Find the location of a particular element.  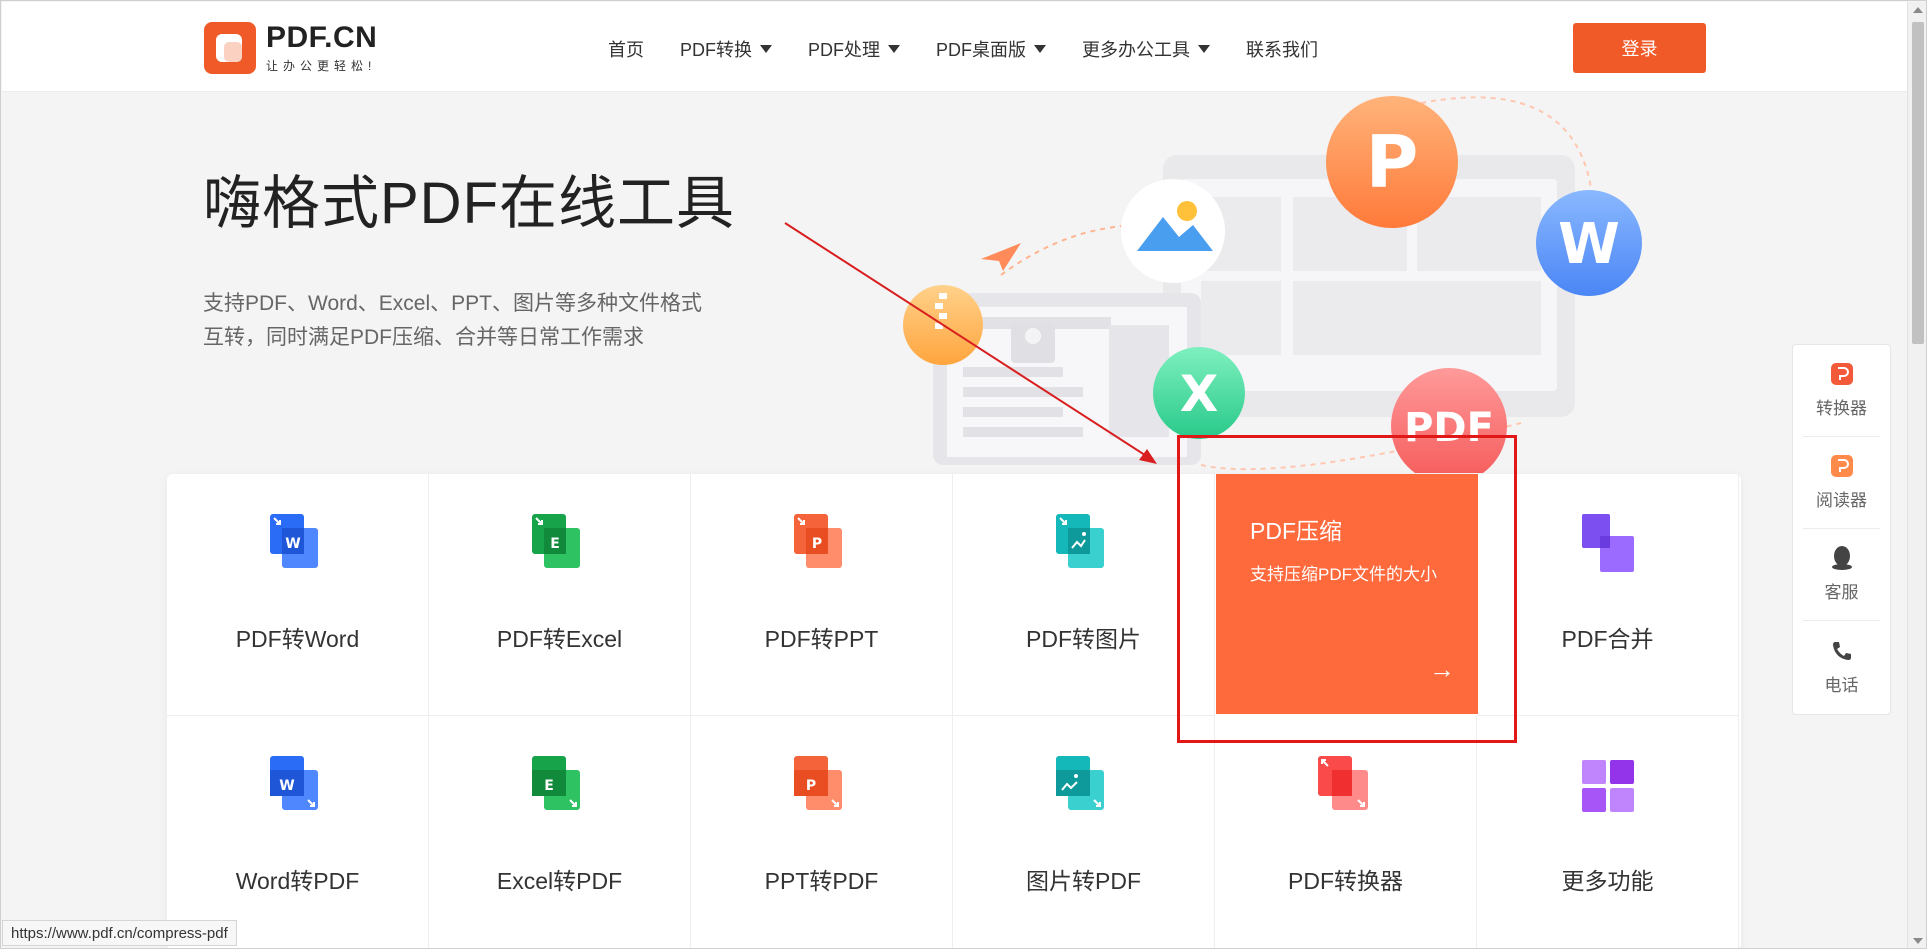

tool-word-to-pdf: W Word转PDF is located at coordinates (298, 832).